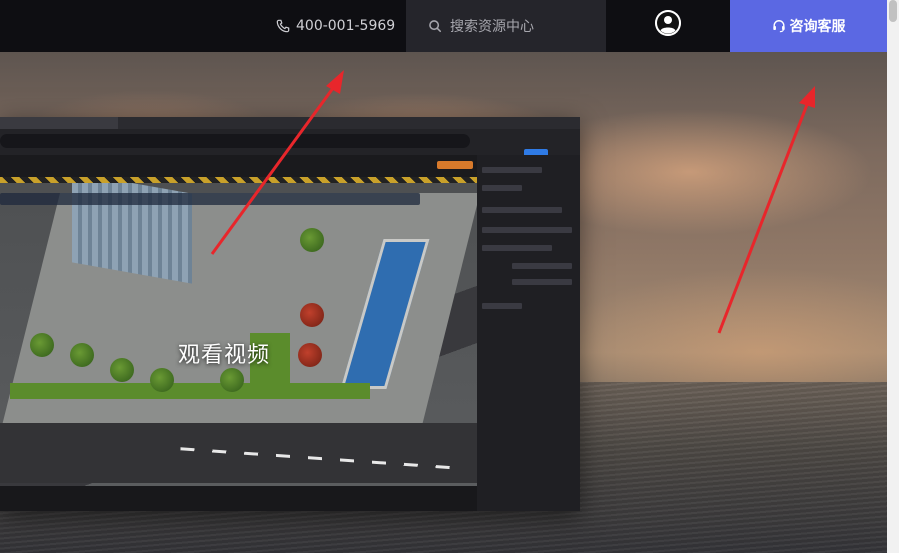  Describe the element at coordinates (235, 141) in the screenshot. I see `editor-url-field` at that location.